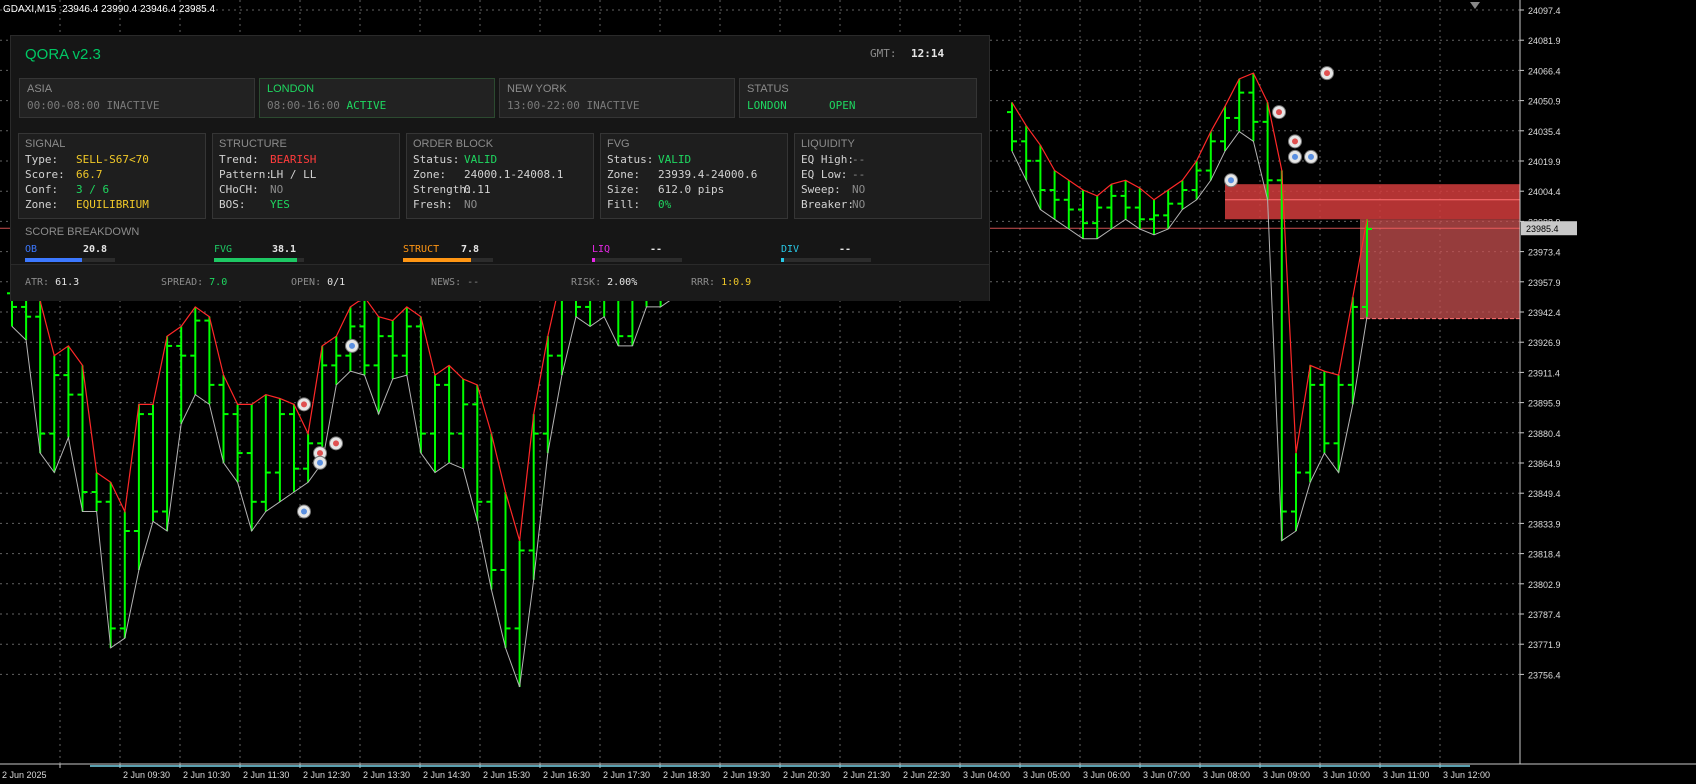 The width and height of the screenshot is (1696, 784). I want to click on ob-zone-value: 24000.1-24008.1, so click(514, 174).